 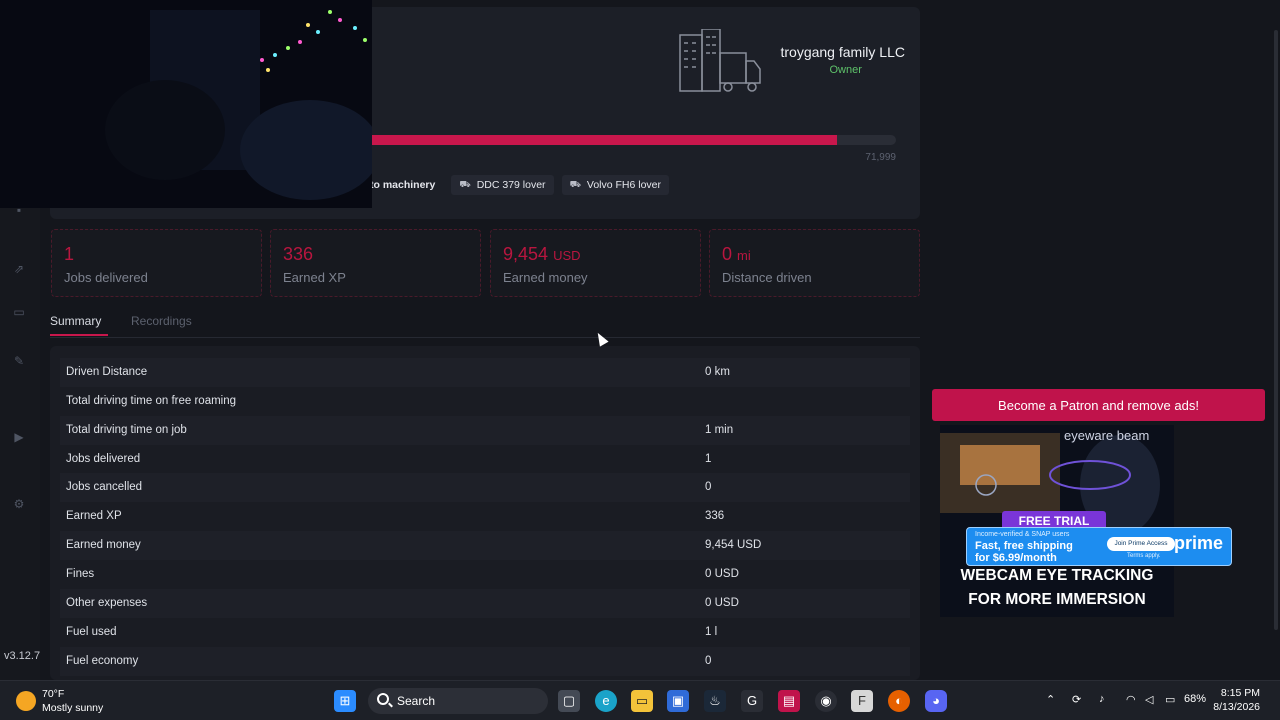 What do you see at coordinates (1240, 693) in the screenshot?
I see `clock-time: 8:15 PM` at bounding box center [1240, 693].